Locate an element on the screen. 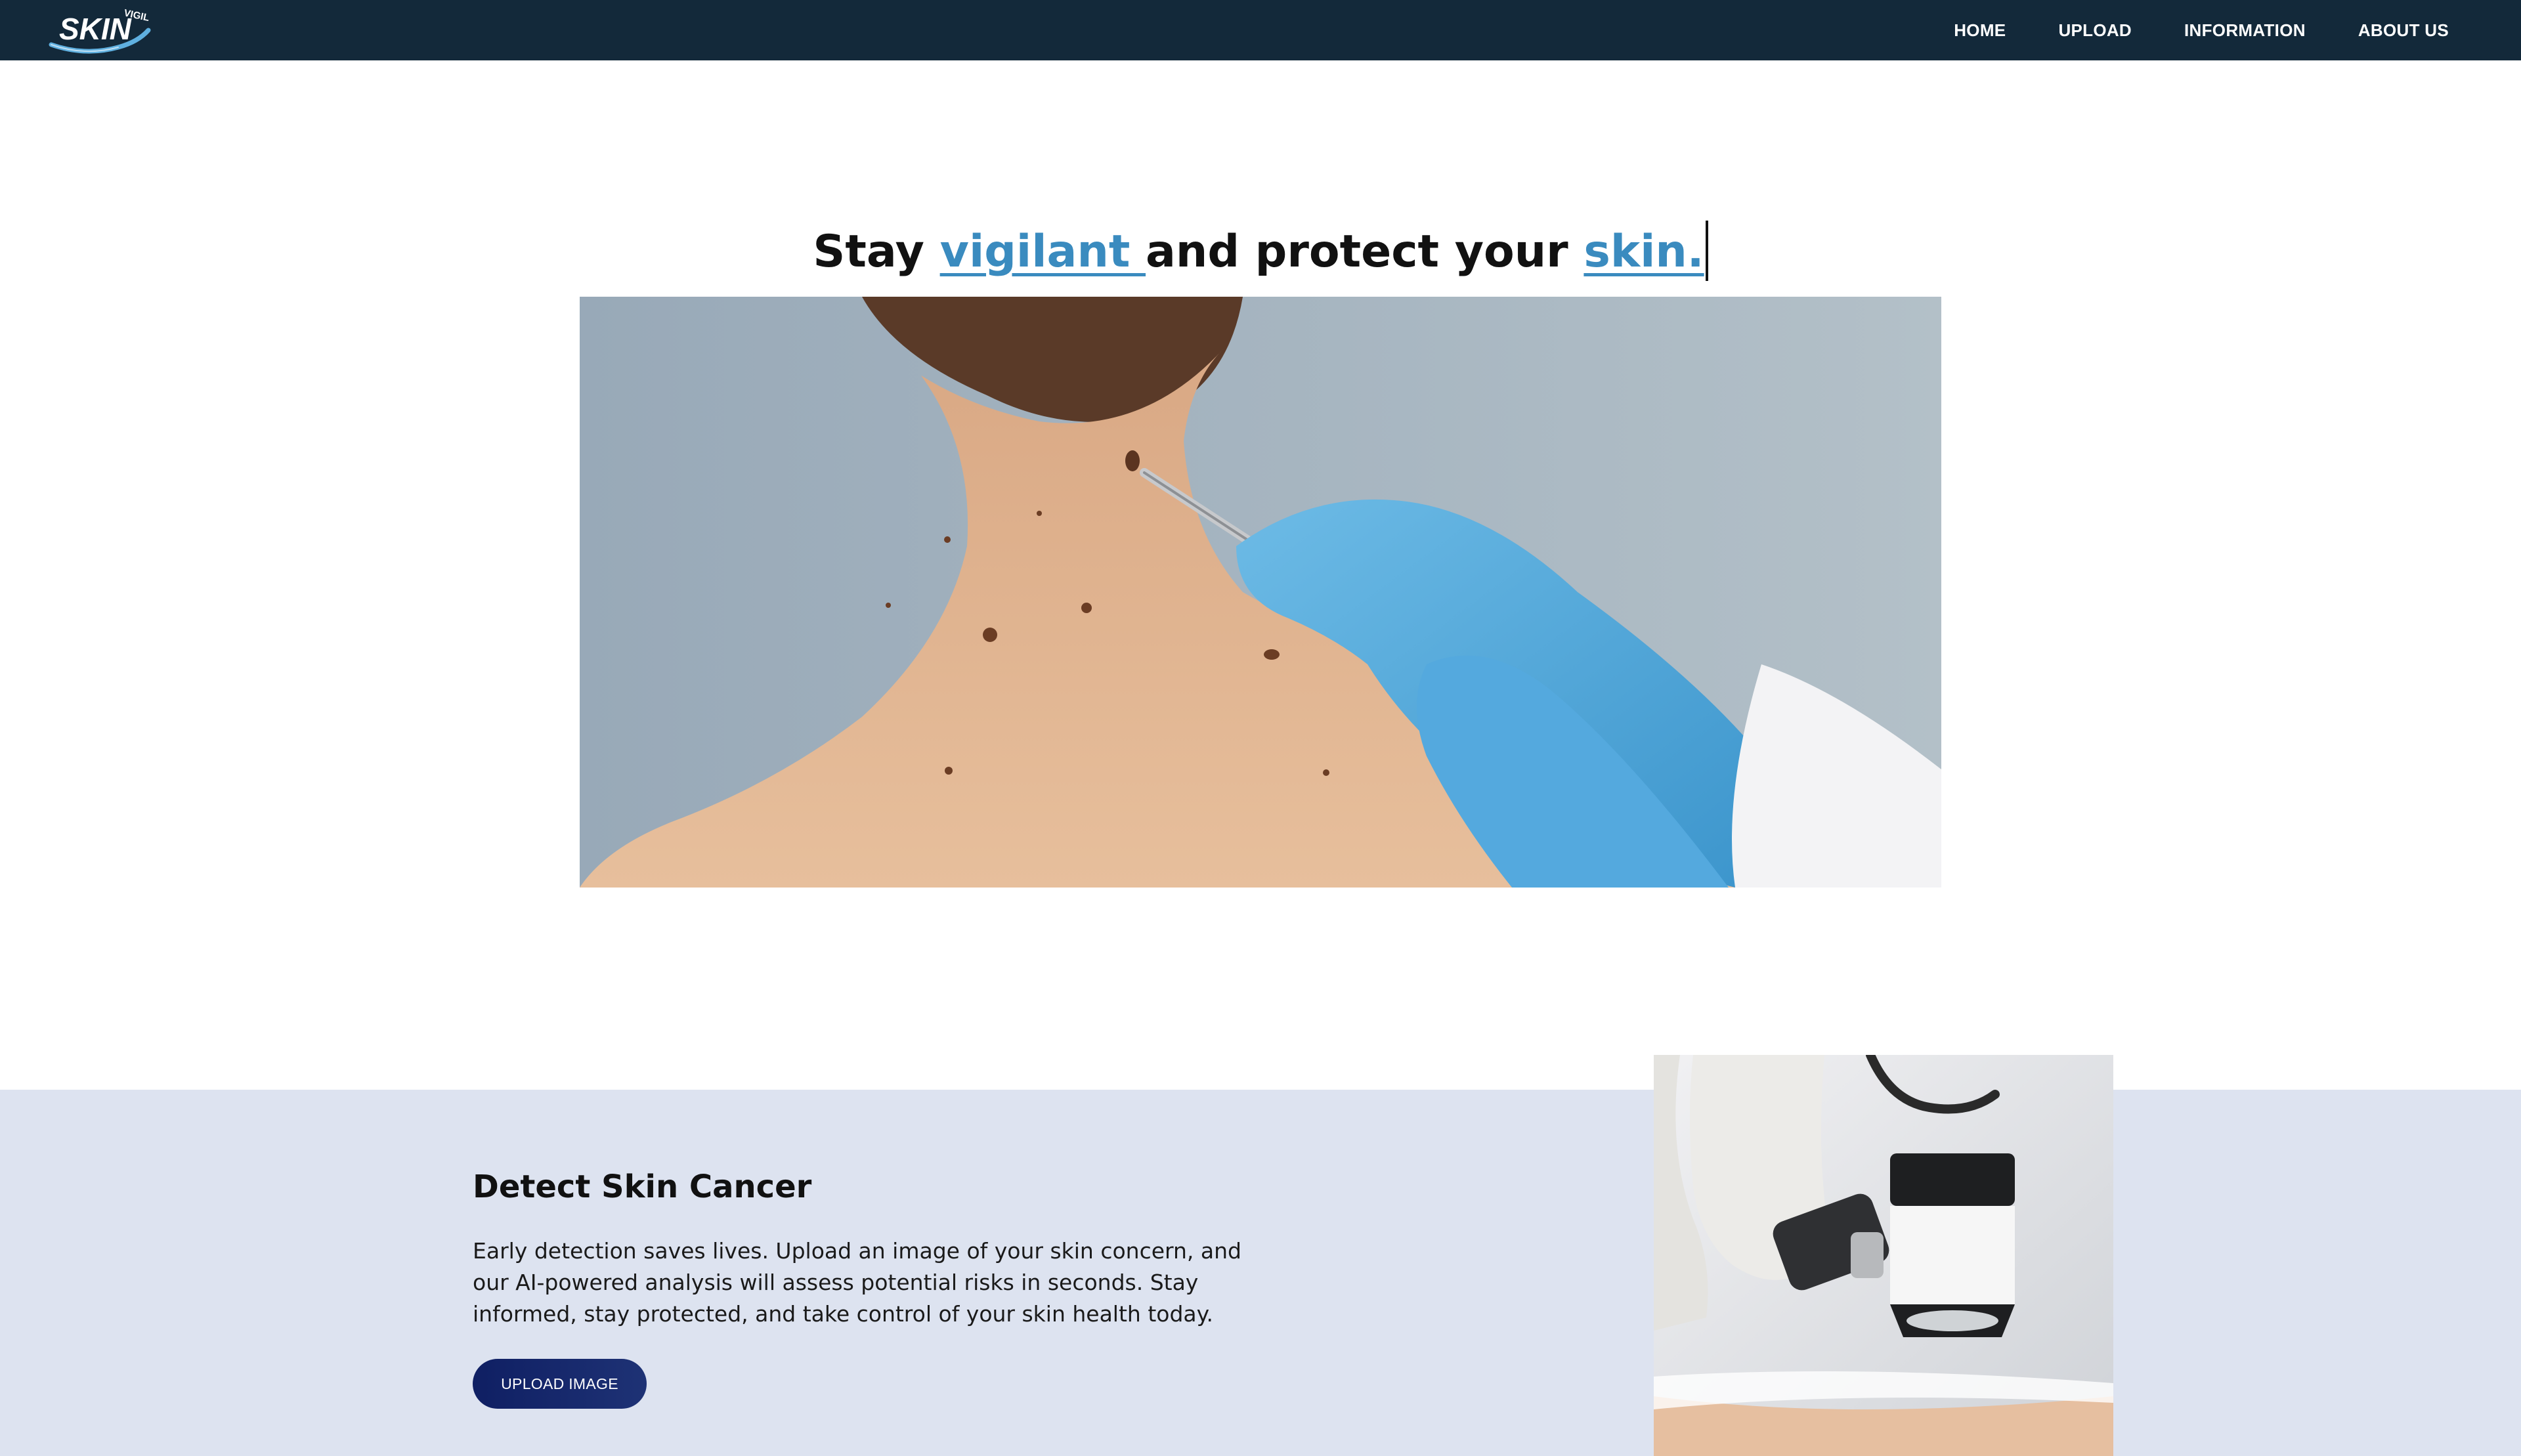  hero-heading-part1: Stay is located at coordinates (876, 251).